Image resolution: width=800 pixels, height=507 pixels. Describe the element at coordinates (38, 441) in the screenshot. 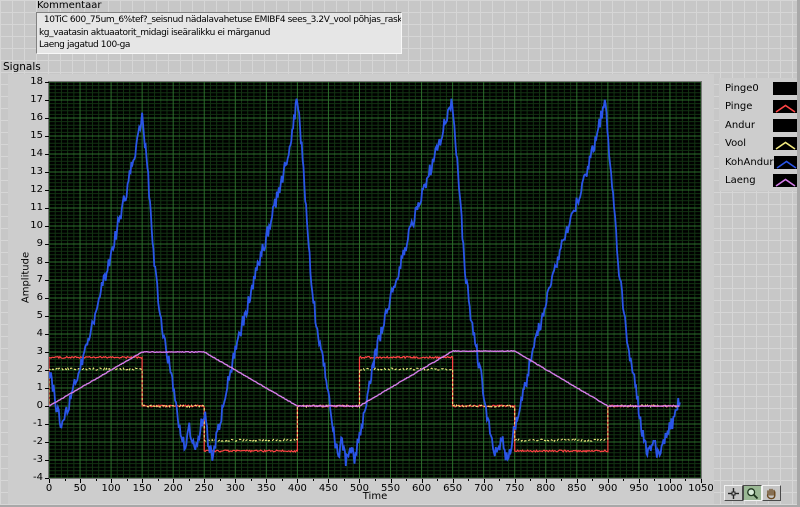

I see `y-tick-label: -2` at that location.